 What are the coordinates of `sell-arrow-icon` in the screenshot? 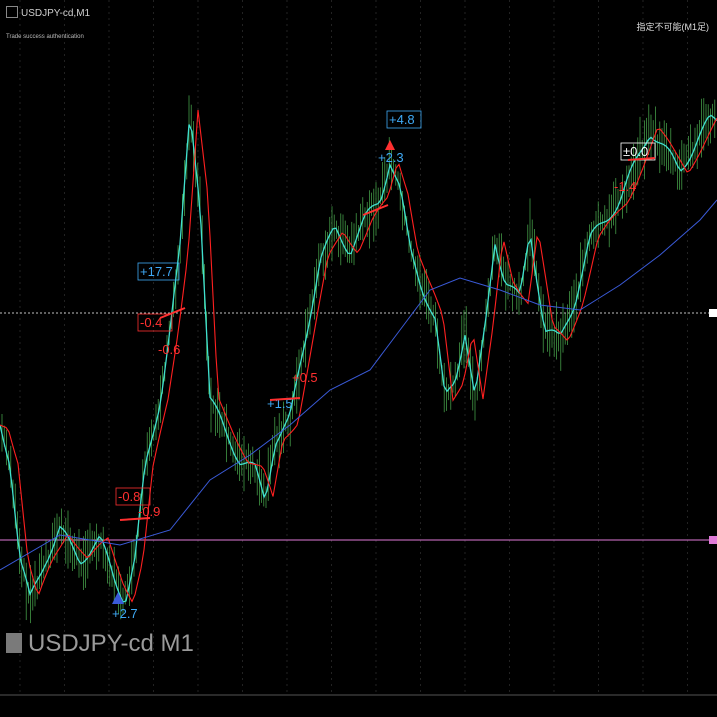 It's located at (390, 145).